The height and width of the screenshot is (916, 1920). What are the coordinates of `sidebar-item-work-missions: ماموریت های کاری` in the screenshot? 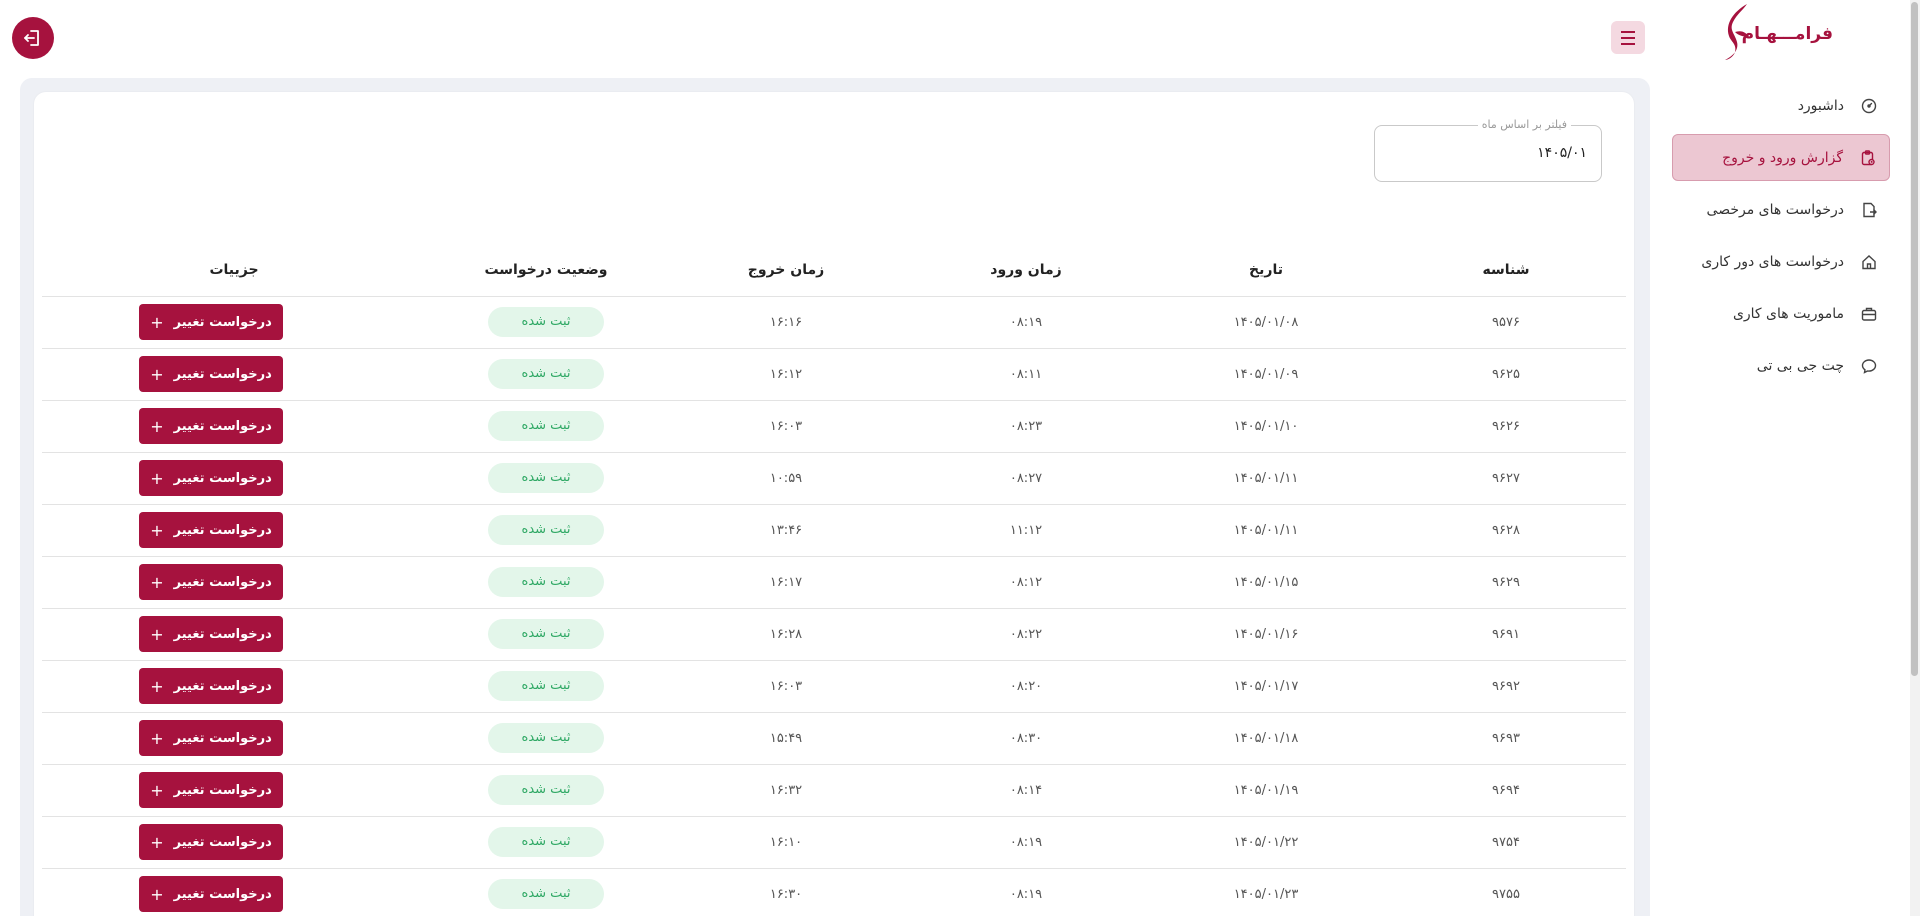 It's located at (1781, 313).